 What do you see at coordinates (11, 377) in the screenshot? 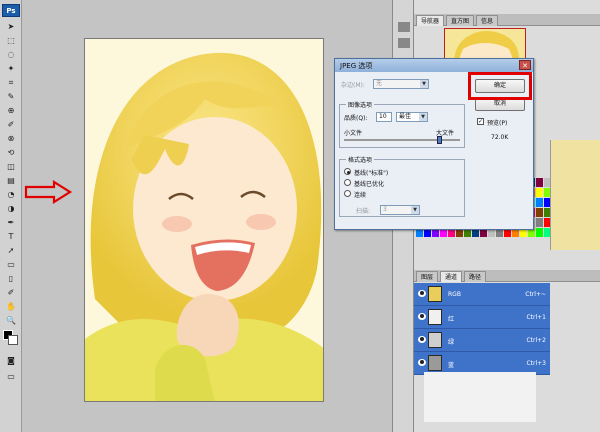
I see `screen-mode-icon: ▭` at bounding box center [11, 377].